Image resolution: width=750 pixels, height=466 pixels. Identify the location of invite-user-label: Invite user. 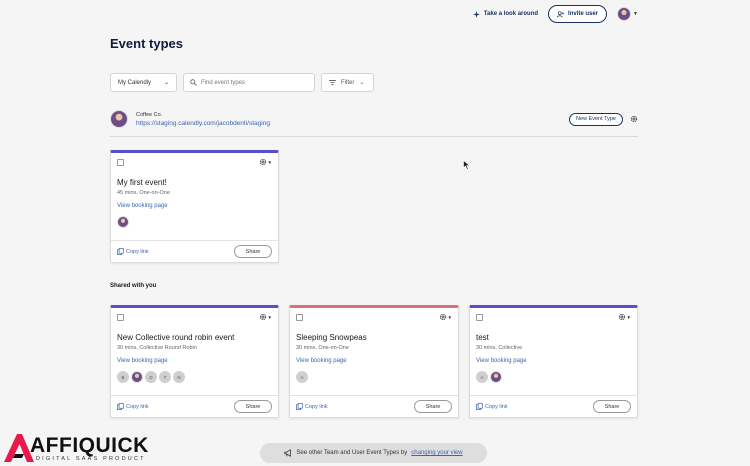
(583, 14).